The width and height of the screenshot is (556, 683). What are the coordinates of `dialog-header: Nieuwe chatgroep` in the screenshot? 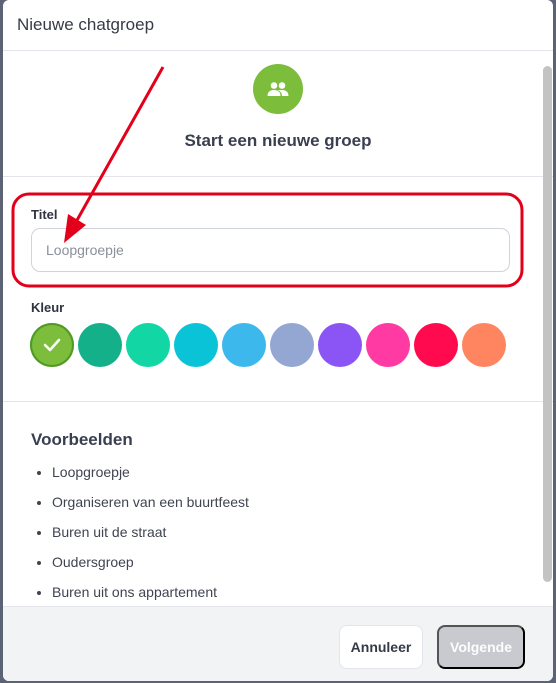 It's located at (278, 25).